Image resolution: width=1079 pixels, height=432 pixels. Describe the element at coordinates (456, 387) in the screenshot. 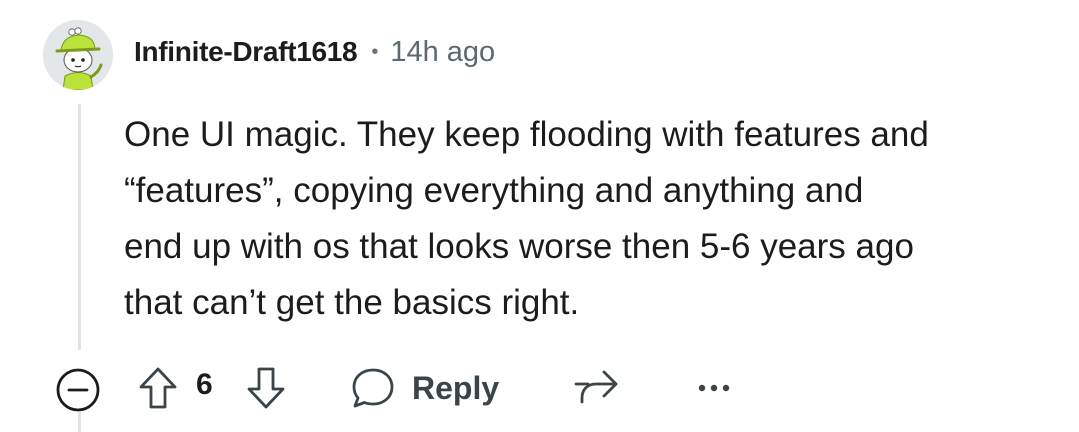

I see `reply-label: Reply` at that location.